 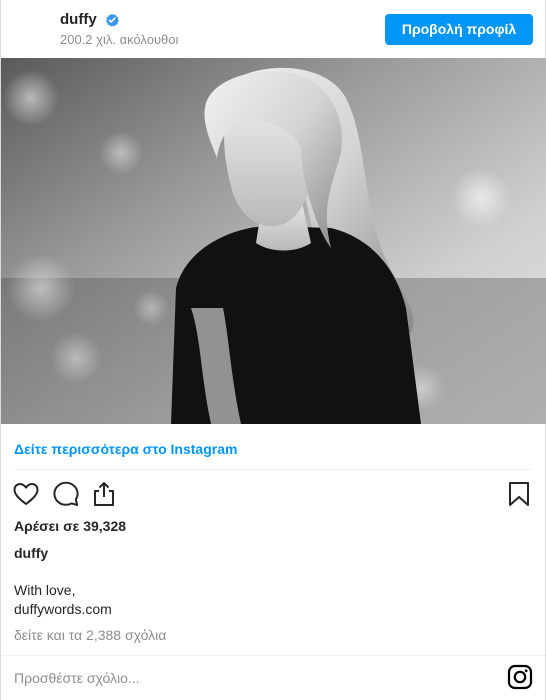 I want to click on avatar, so click(x=32, y=29).